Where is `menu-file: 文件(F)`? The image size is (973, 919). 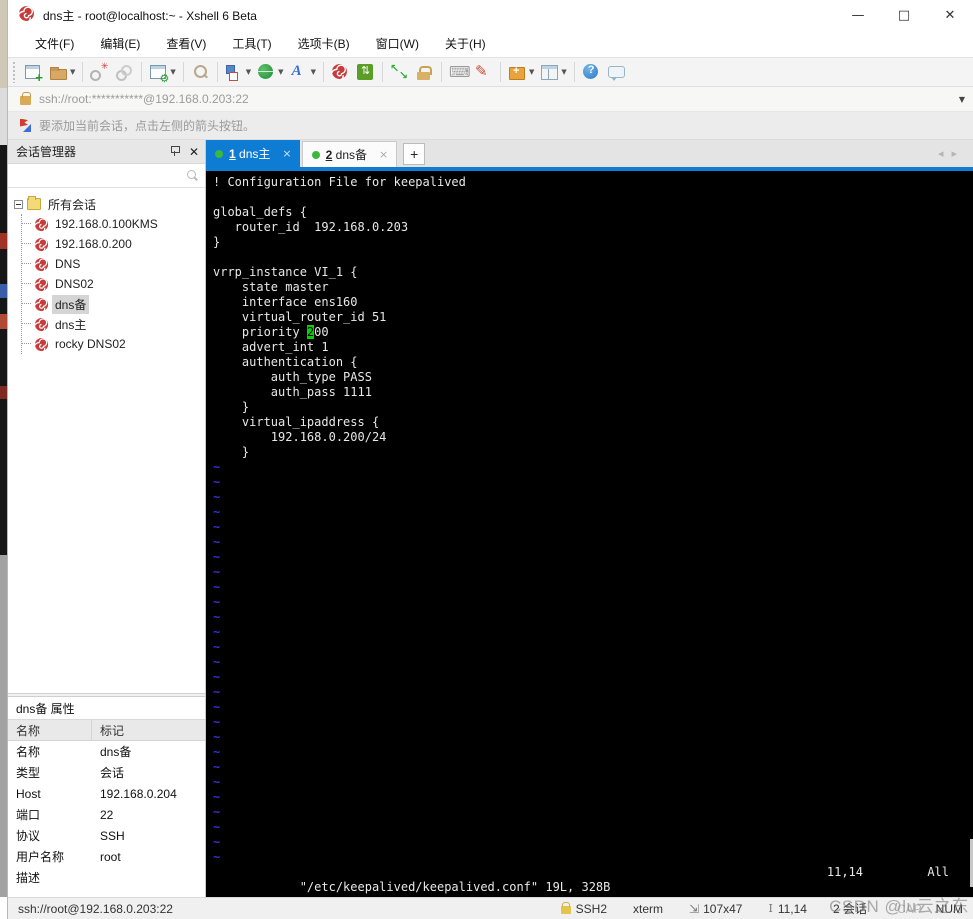
menu-file: 文件(F) is located at coordinates (54, 43).